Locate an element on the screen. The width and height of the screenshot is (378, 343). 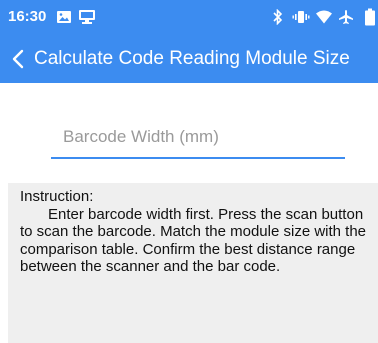
barcode-width-field is located at coordinates (198, 138).